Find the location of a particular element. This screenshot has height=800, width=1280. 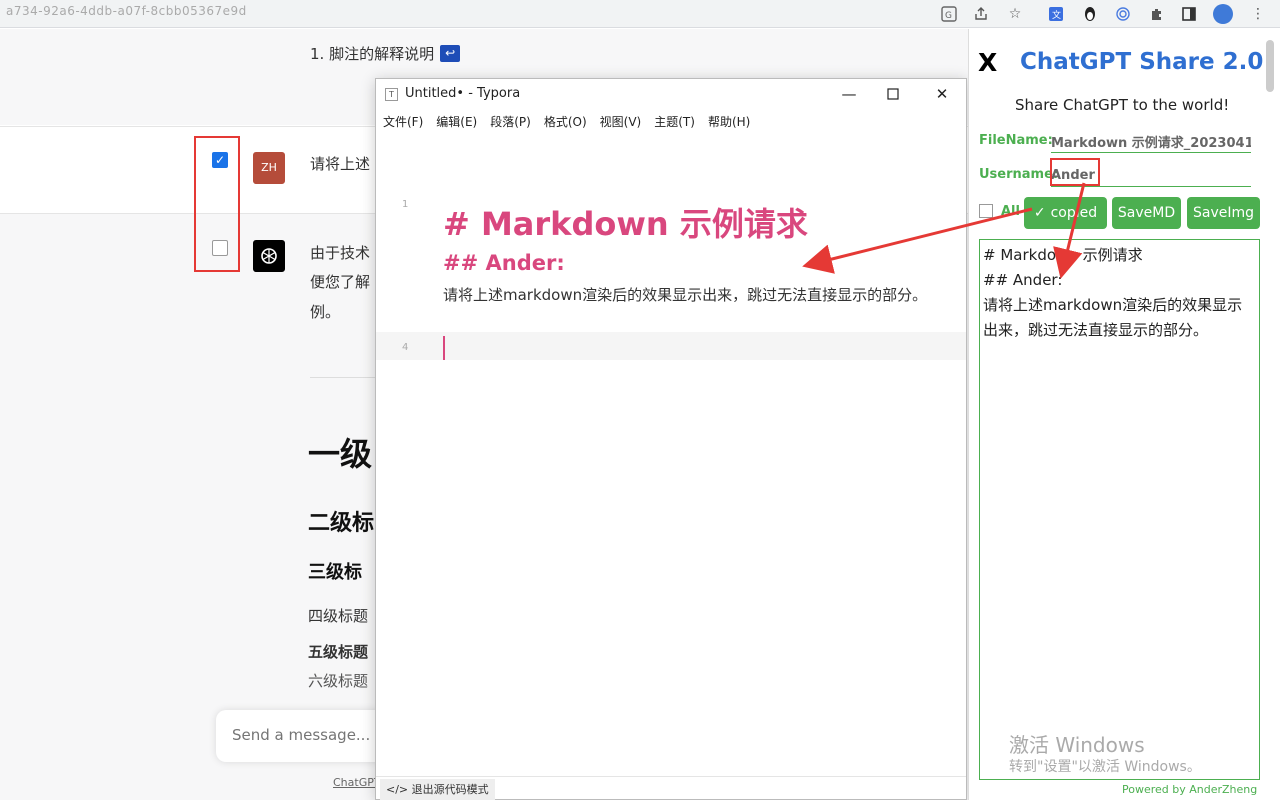

menu-paragraph: 段落(P) is located at coordinates (510, 121).